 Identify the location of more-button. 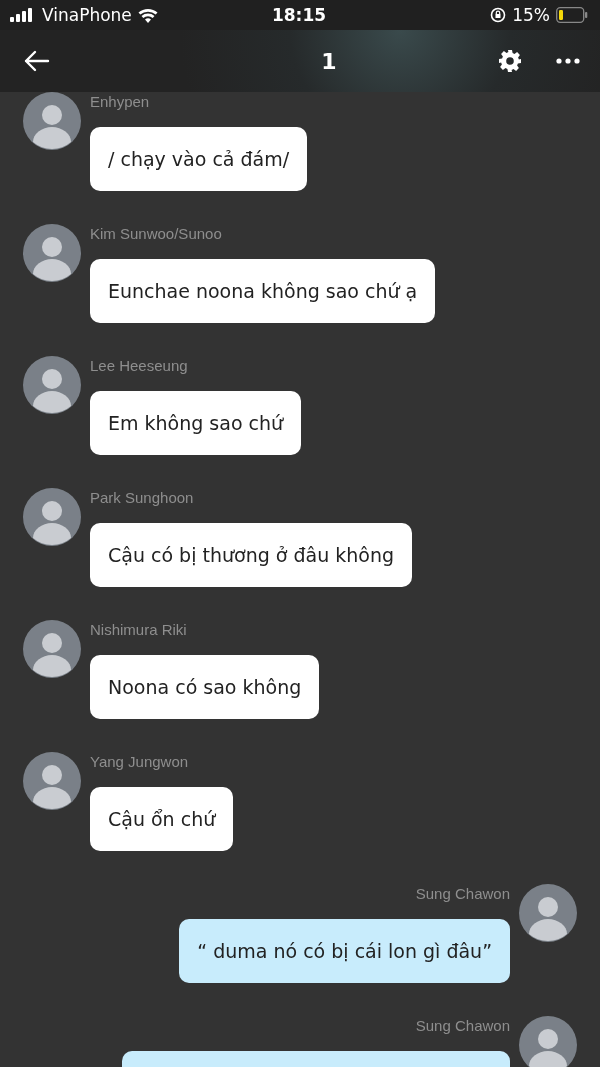
(568, 61).